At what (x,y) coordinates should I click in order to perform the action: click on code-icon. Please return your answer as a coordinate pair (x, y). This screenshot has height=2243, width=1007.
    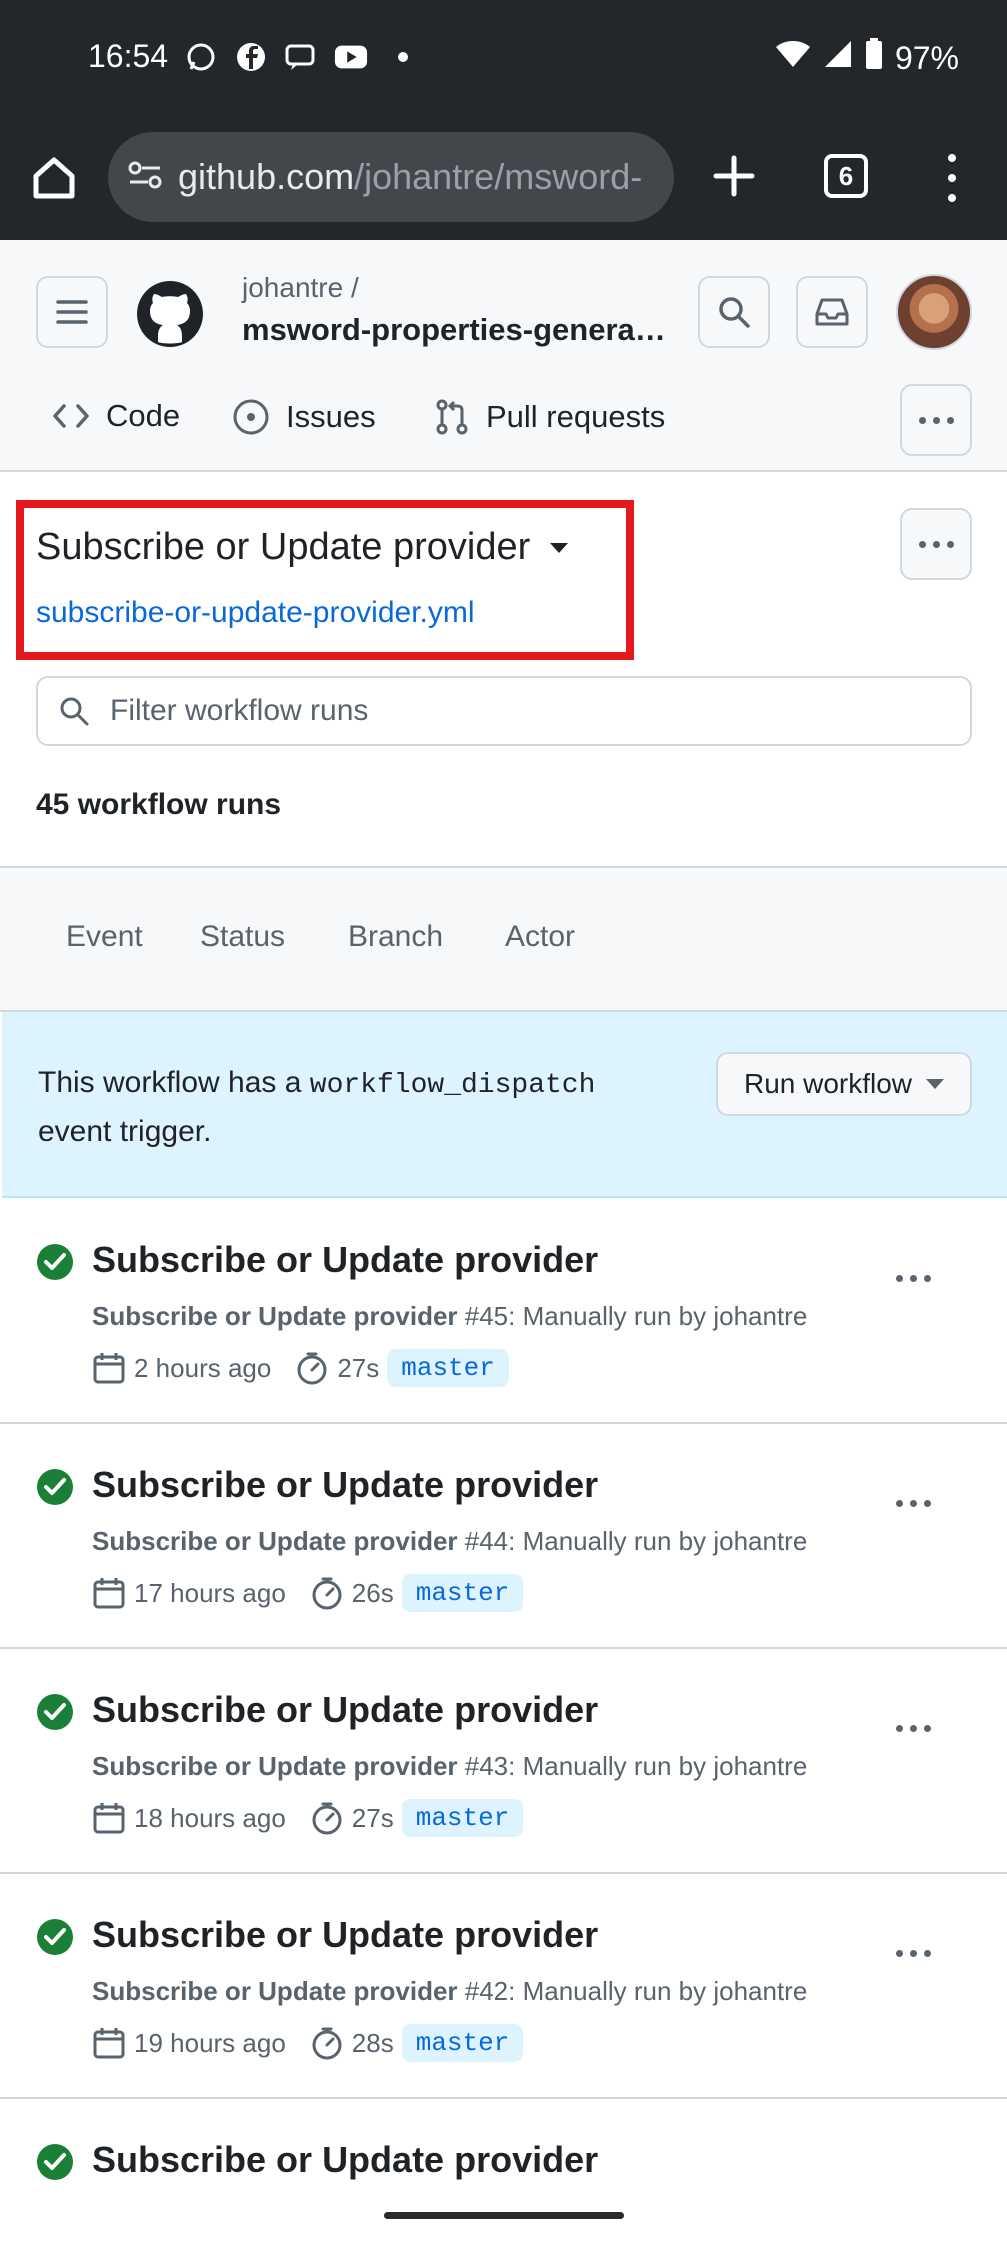
    Looking at the image, I should click on (71, 416).